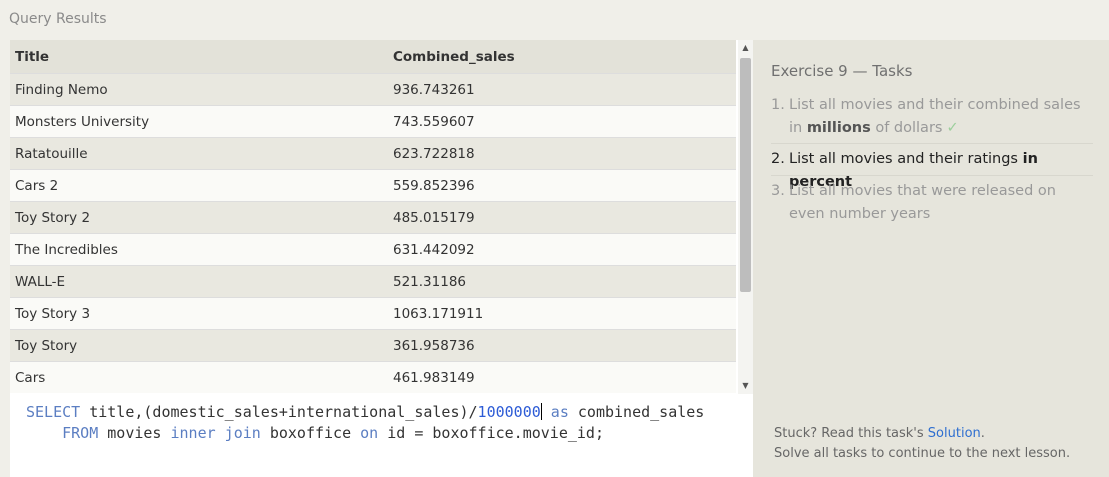 The width and height of the screenshot is (1109, 477). I want to click on code-number: 1000000, so click(509, 412).